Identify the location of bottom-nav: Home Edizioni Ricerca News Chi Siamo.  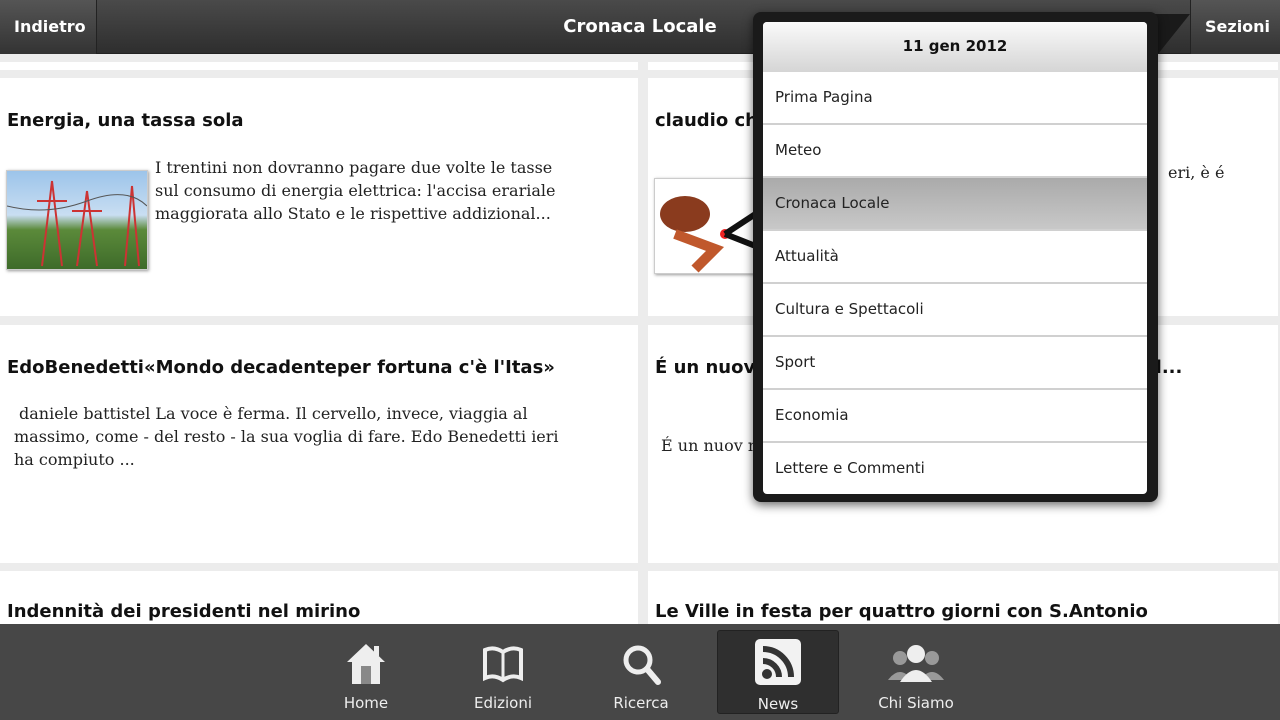
(640, 672).